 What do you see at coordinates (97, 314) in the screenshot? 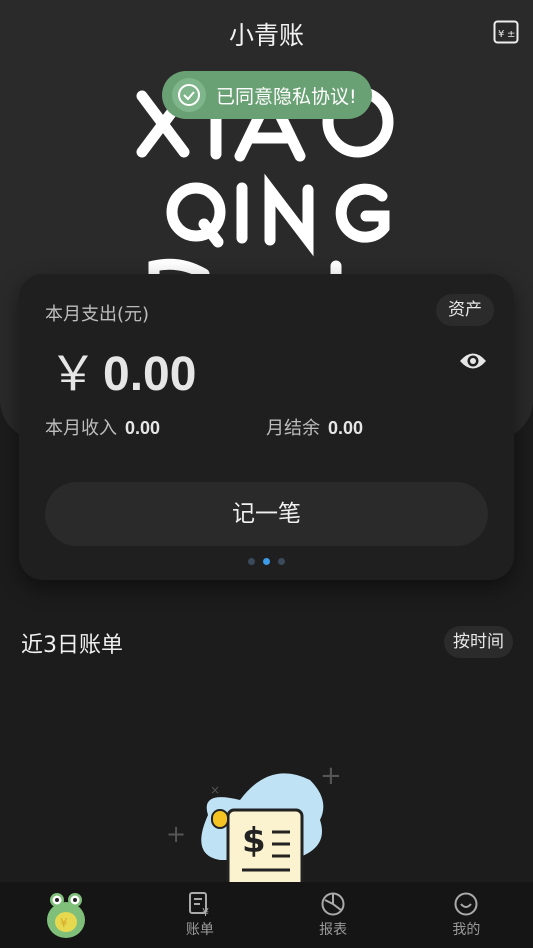
I see `expense-label: 本月支出(元)` at bounding box center [97, 314].